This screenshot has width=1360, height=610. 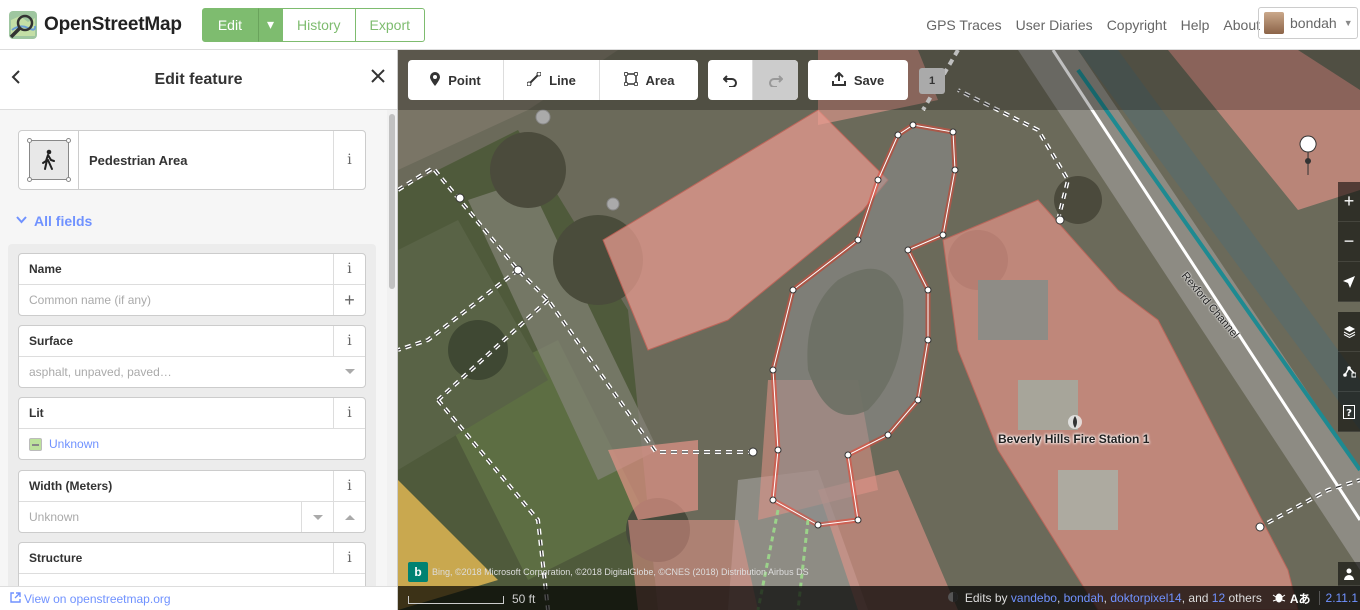 What do you see at coordinates (1308, 23) in the screenshot?
I see `user-menu: bondah ▼` at bounding box center [1308, 23].